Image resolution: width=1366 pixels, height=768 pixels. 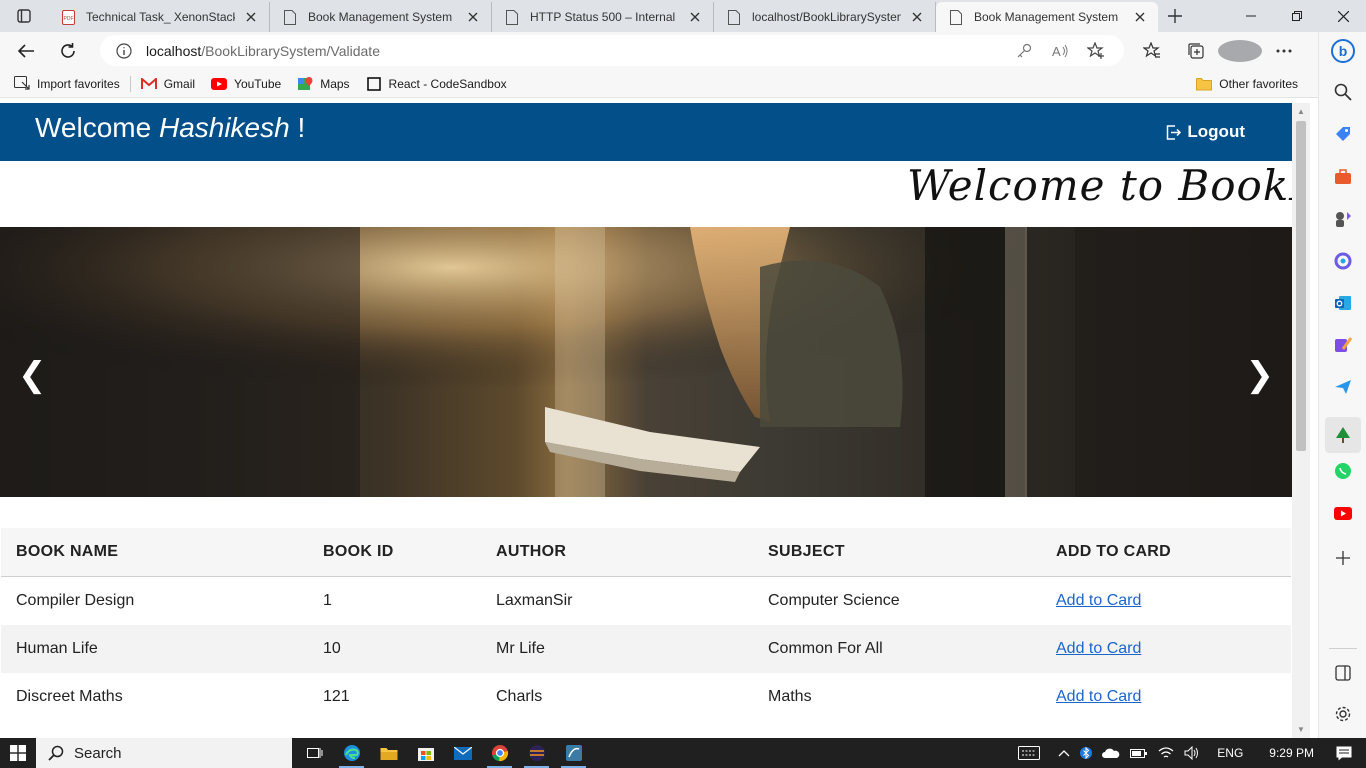 I want to click on designer-icon, so click(x=1343, y=345).